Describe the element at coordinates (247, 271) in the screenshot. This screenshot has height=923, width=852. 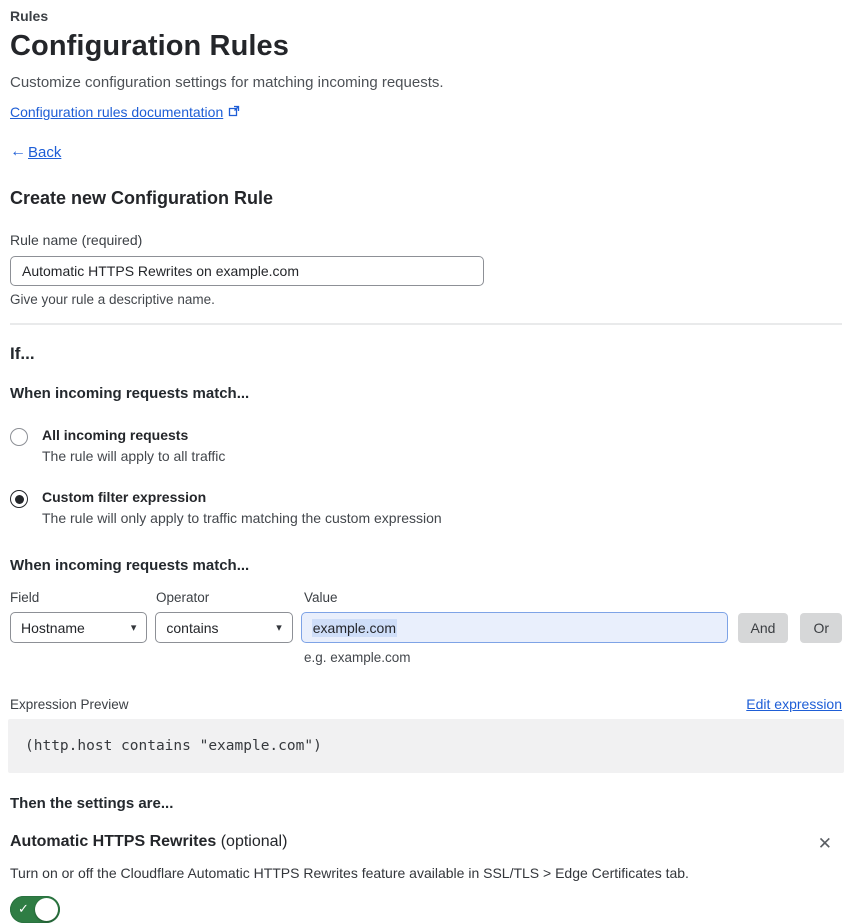
I see `rule-name-input` at that location.